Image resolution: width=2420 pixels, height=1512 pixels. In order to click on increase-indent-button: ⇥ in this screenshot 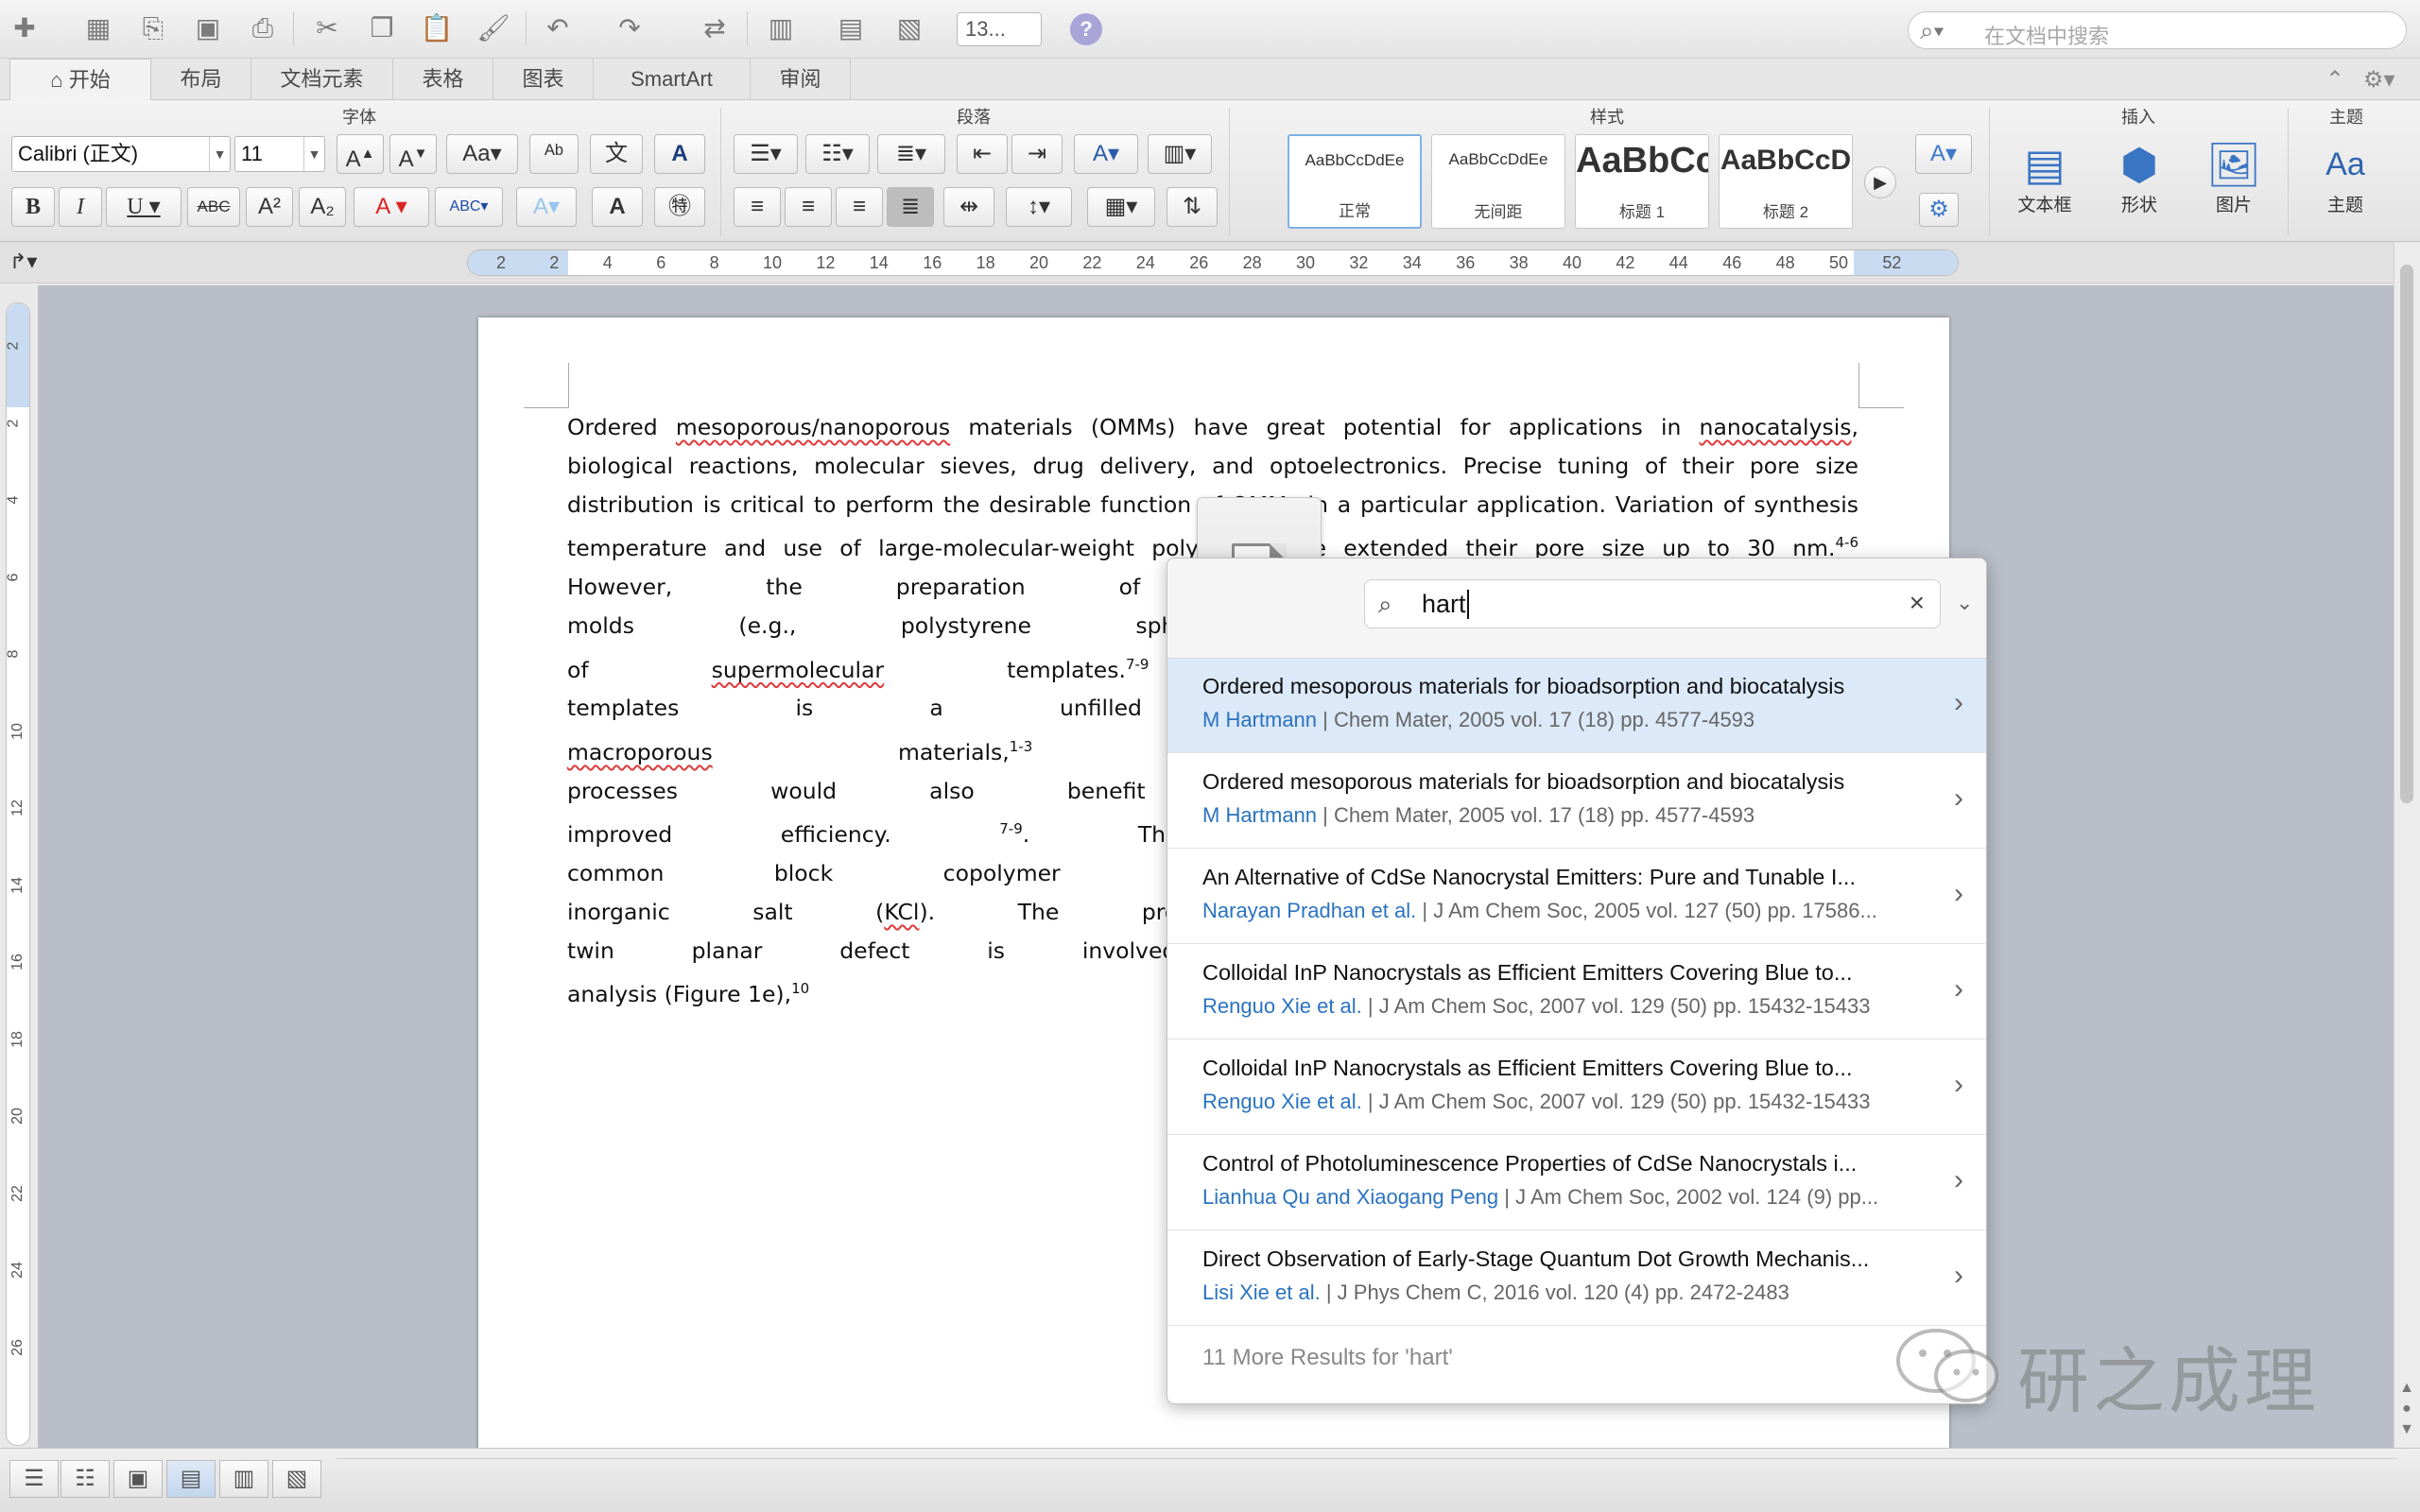, I will do `click(1037, 154)`.